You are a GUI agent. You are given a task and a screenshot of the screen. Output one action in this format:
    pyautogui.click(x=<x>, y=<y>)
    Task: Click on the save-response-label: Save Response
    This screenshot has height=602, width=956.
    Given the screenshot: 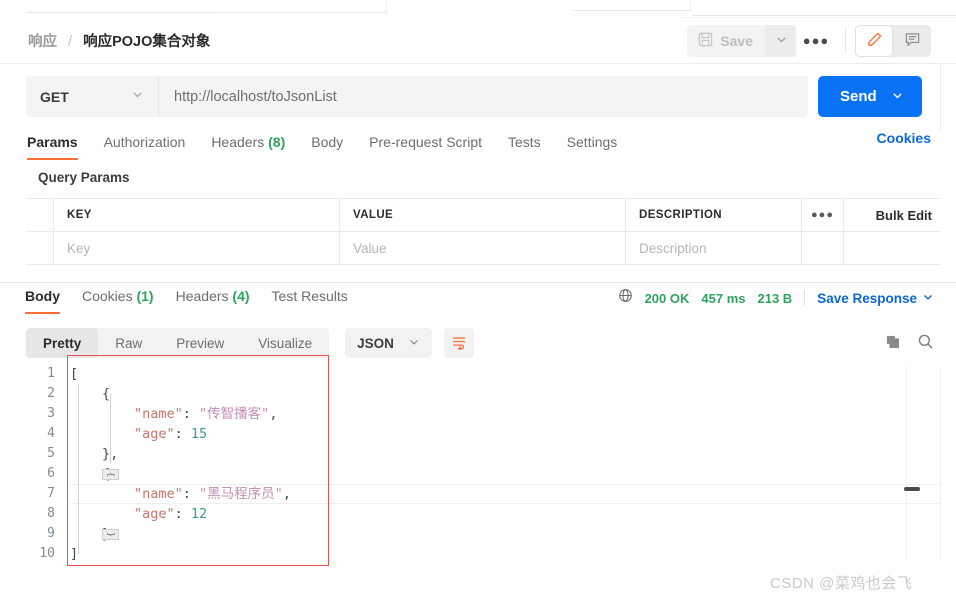 What is the action you would take?
    pyautogui.click(x=867, y=298)
    